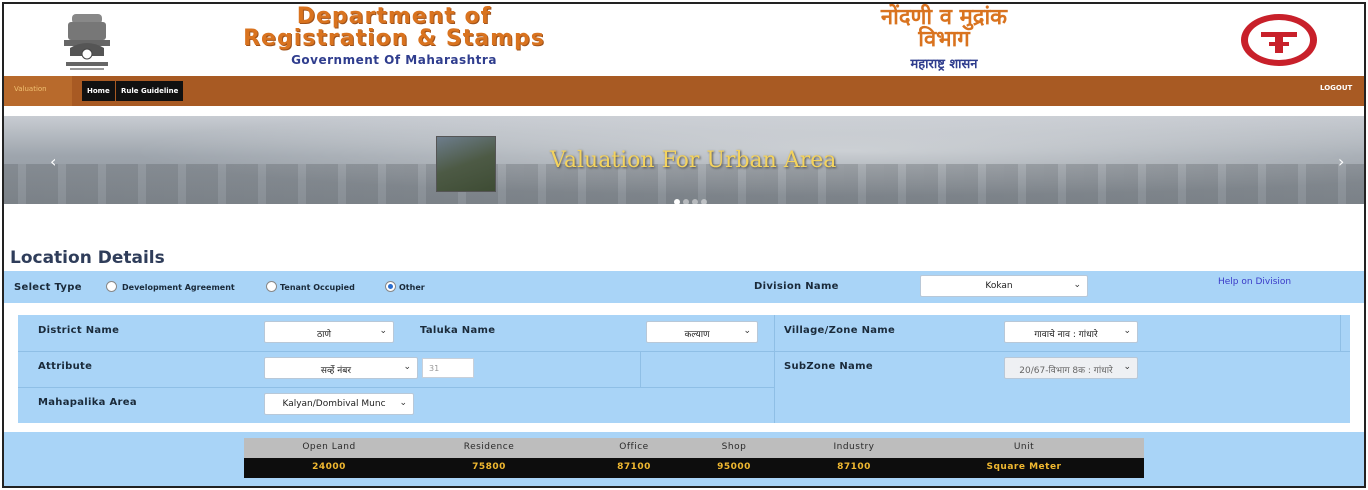 Image resolution: width=1368 pixels, height=490 pixels. I want to click on district-select: ठाणे ⌄, so click(329, 332).